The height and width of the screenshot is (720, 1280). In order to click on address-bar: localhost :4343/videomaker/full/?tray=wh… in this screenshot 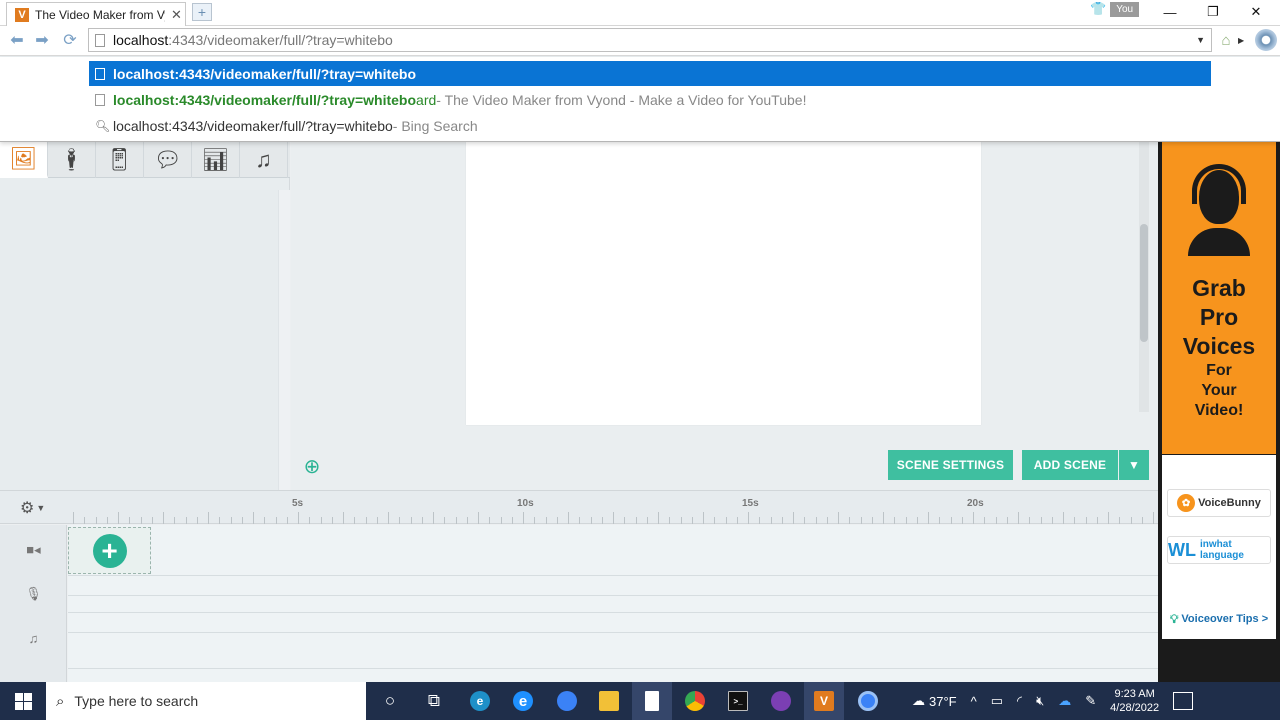, I will do `click(650, 40)`.